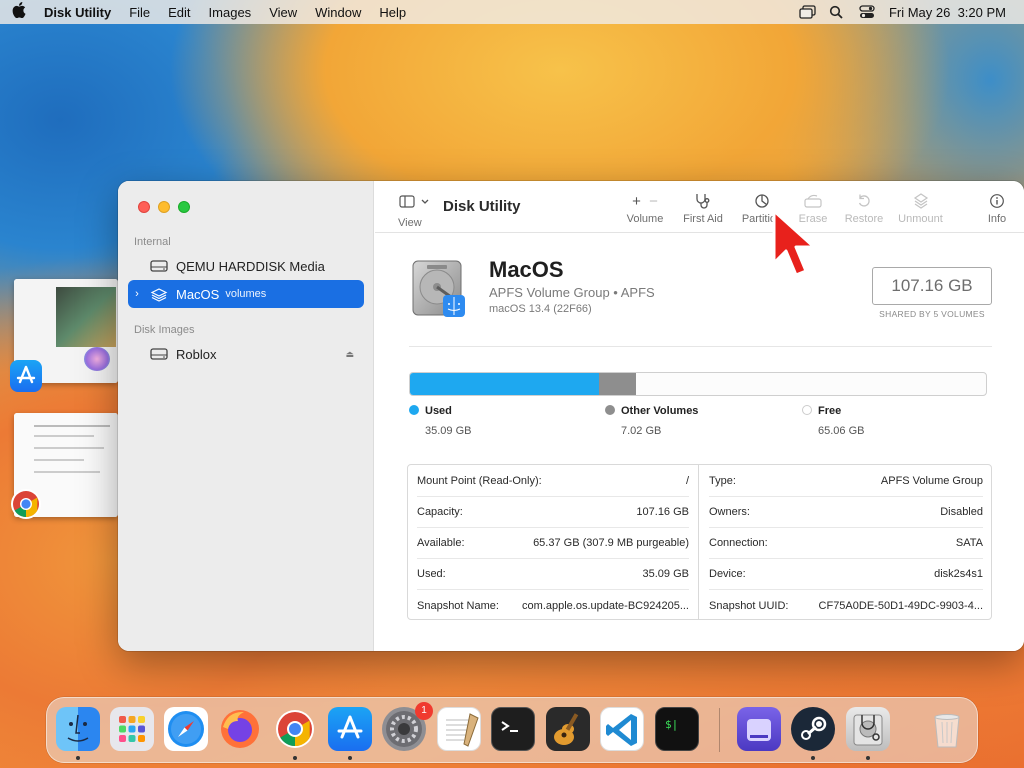 The image size is (1024, 768). What do you see at coordinates (144, 207) in the screenshot?
I see `close-button` at bounding box center [144, 207].